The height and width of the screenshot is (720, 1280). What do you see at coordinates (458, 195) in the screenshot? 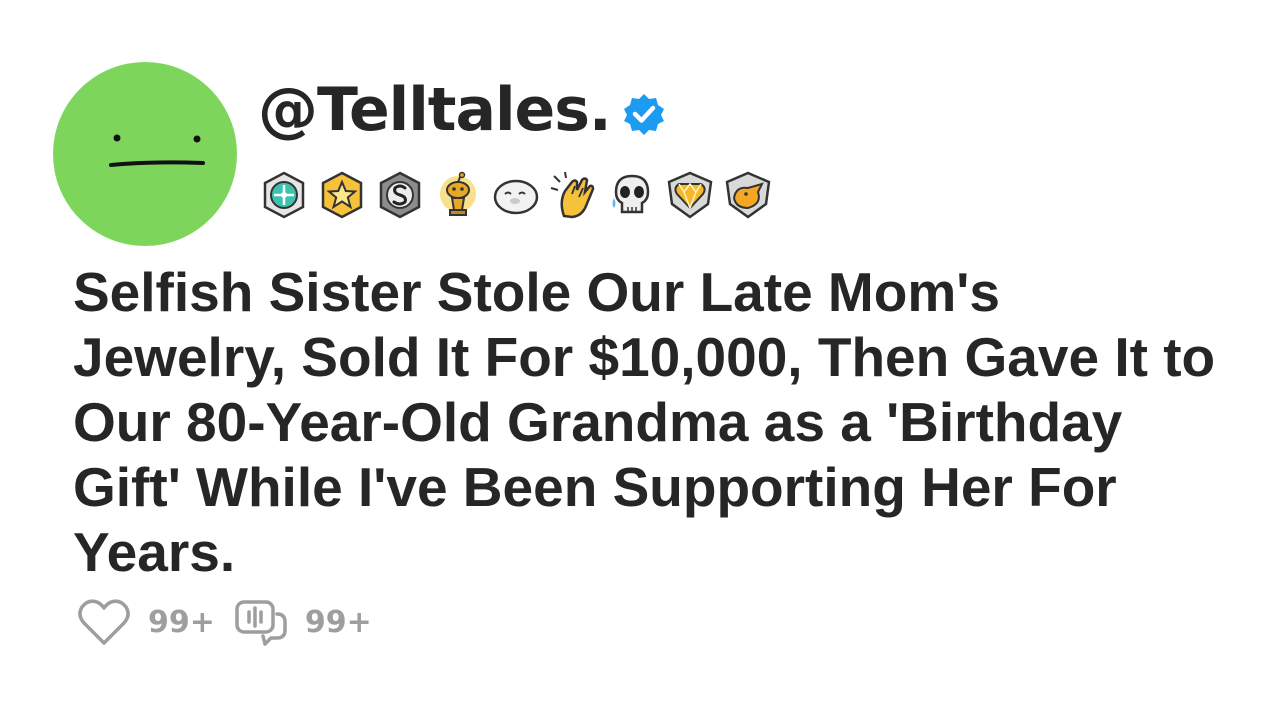
I see `gold-trophy-snoo-icon` at bounding box center [458, 195].